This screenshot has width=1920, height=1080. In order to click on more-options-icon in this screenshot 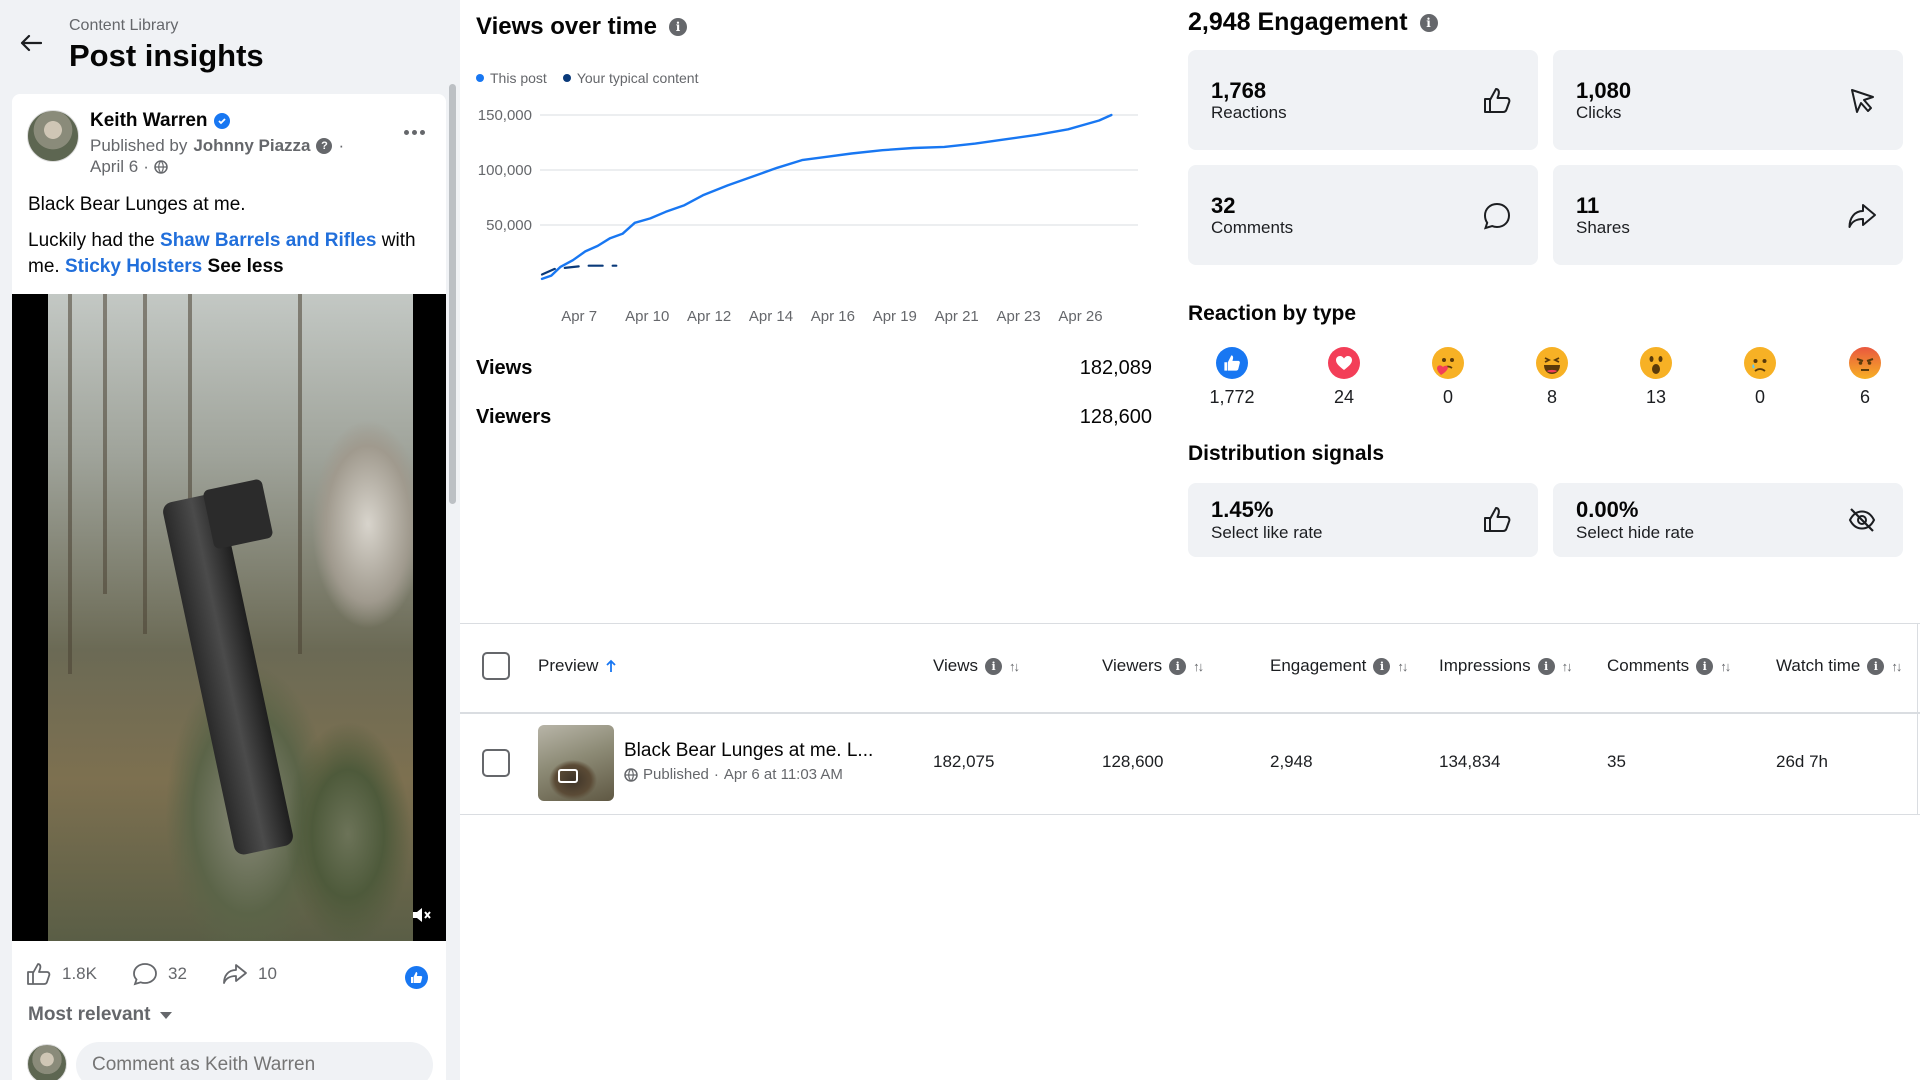, I will do `click(414, 132)`.